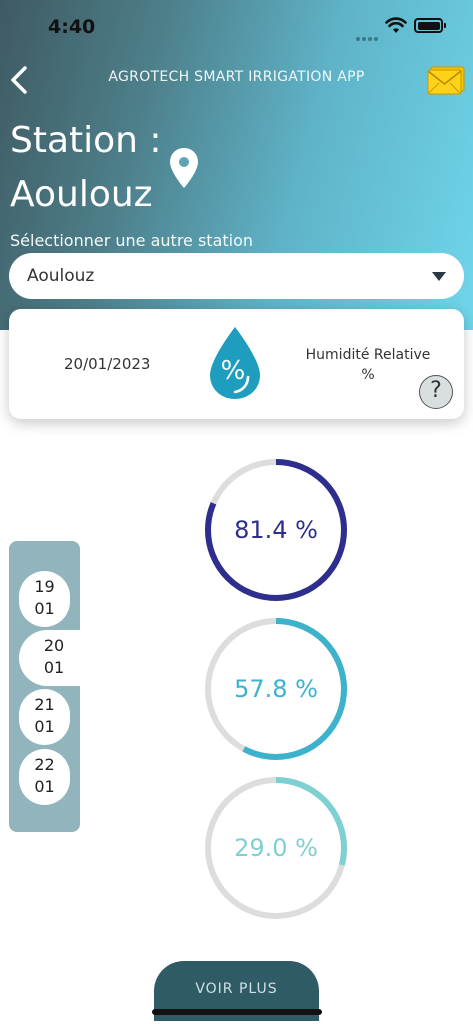  Describe the element at coordinates (86, 140) in the screenshot. I see `station-title: Station :` at that location.